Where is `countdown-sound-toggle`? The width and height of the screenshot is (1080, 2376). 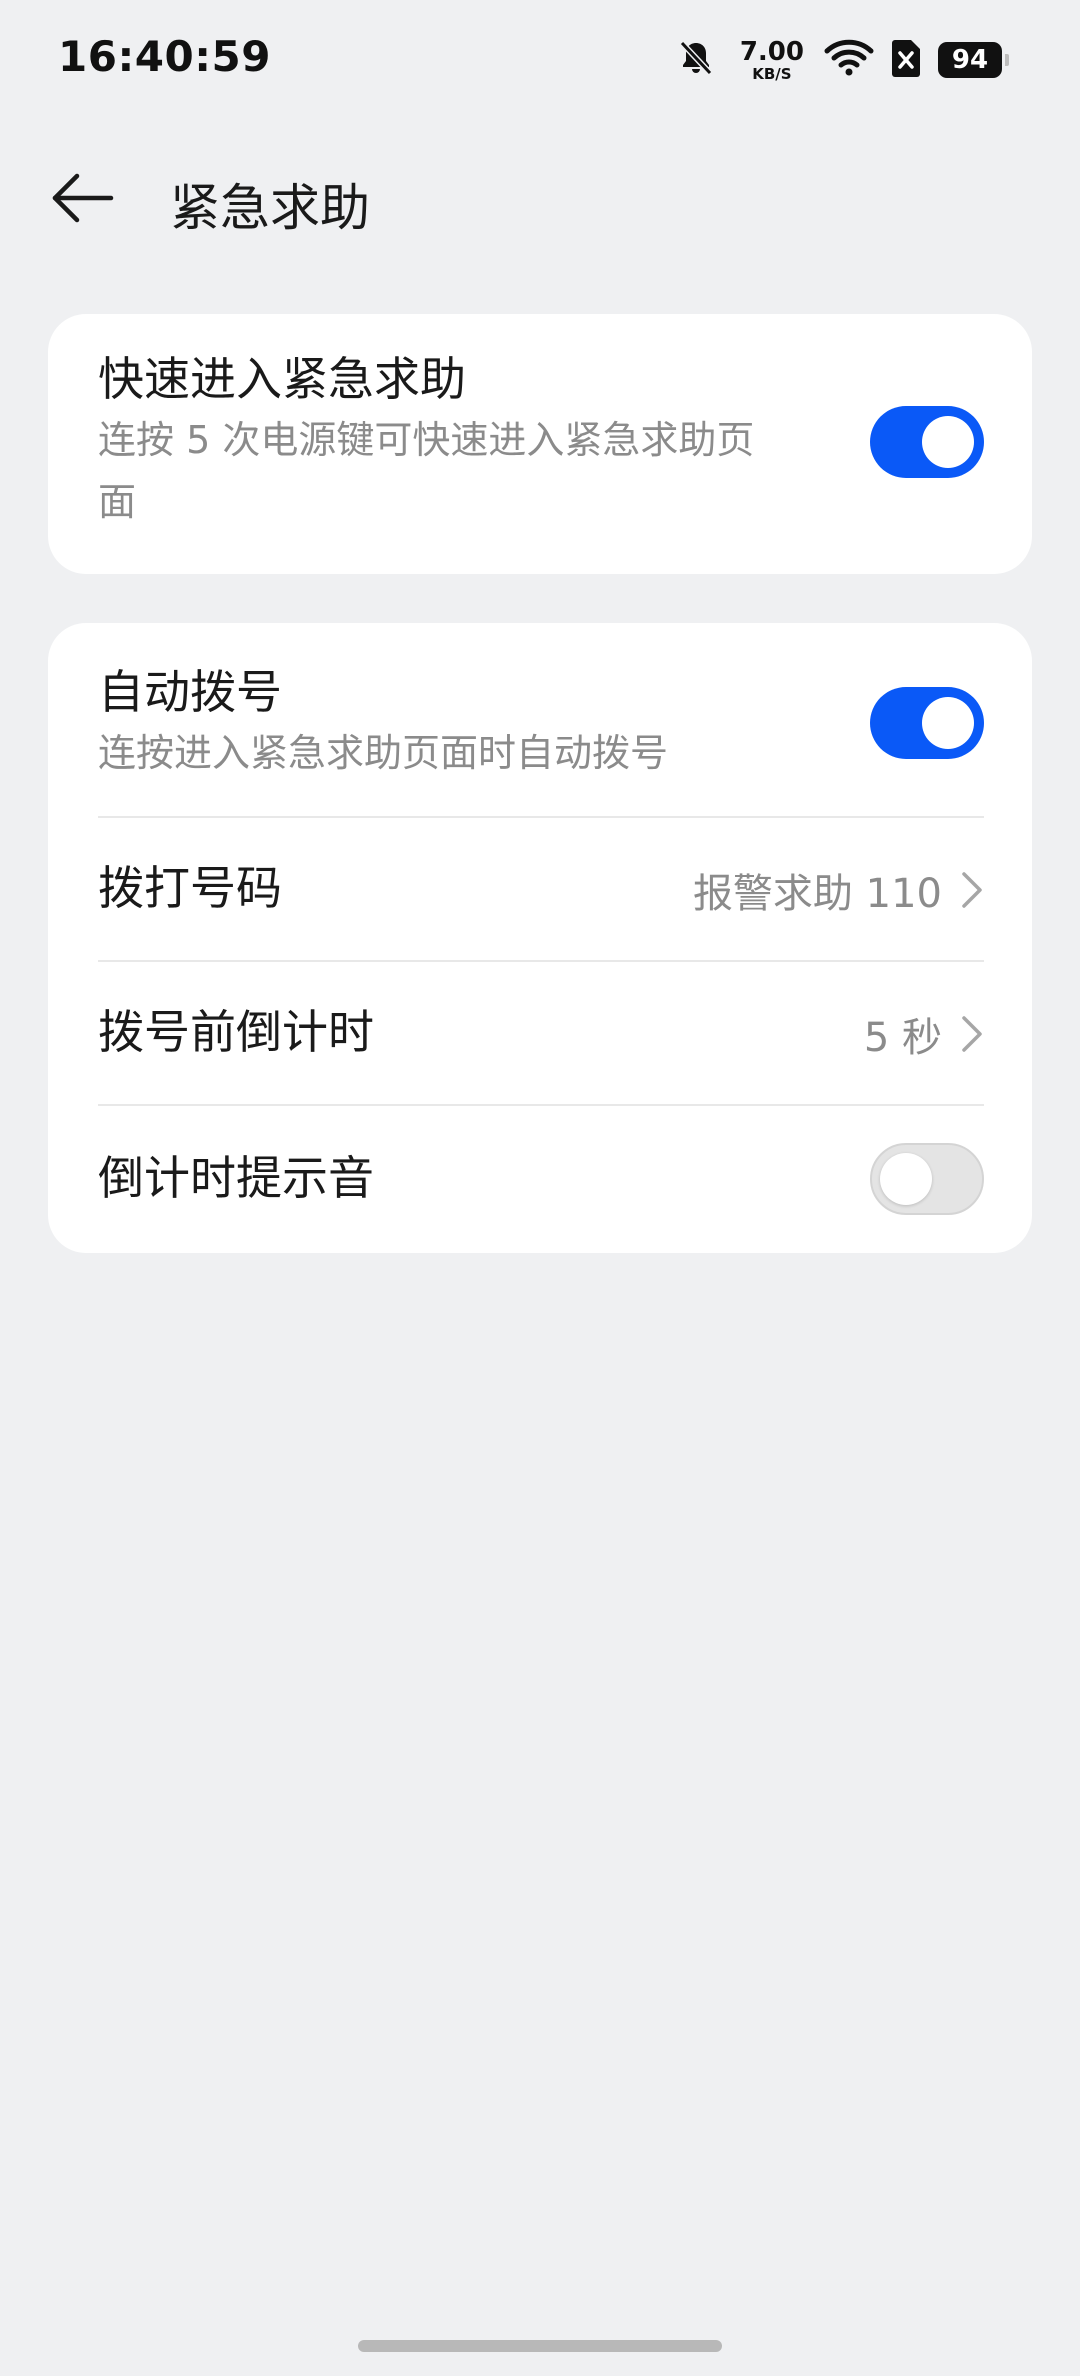 countdown-sound-toggle is located at coordinates (927, 1179).